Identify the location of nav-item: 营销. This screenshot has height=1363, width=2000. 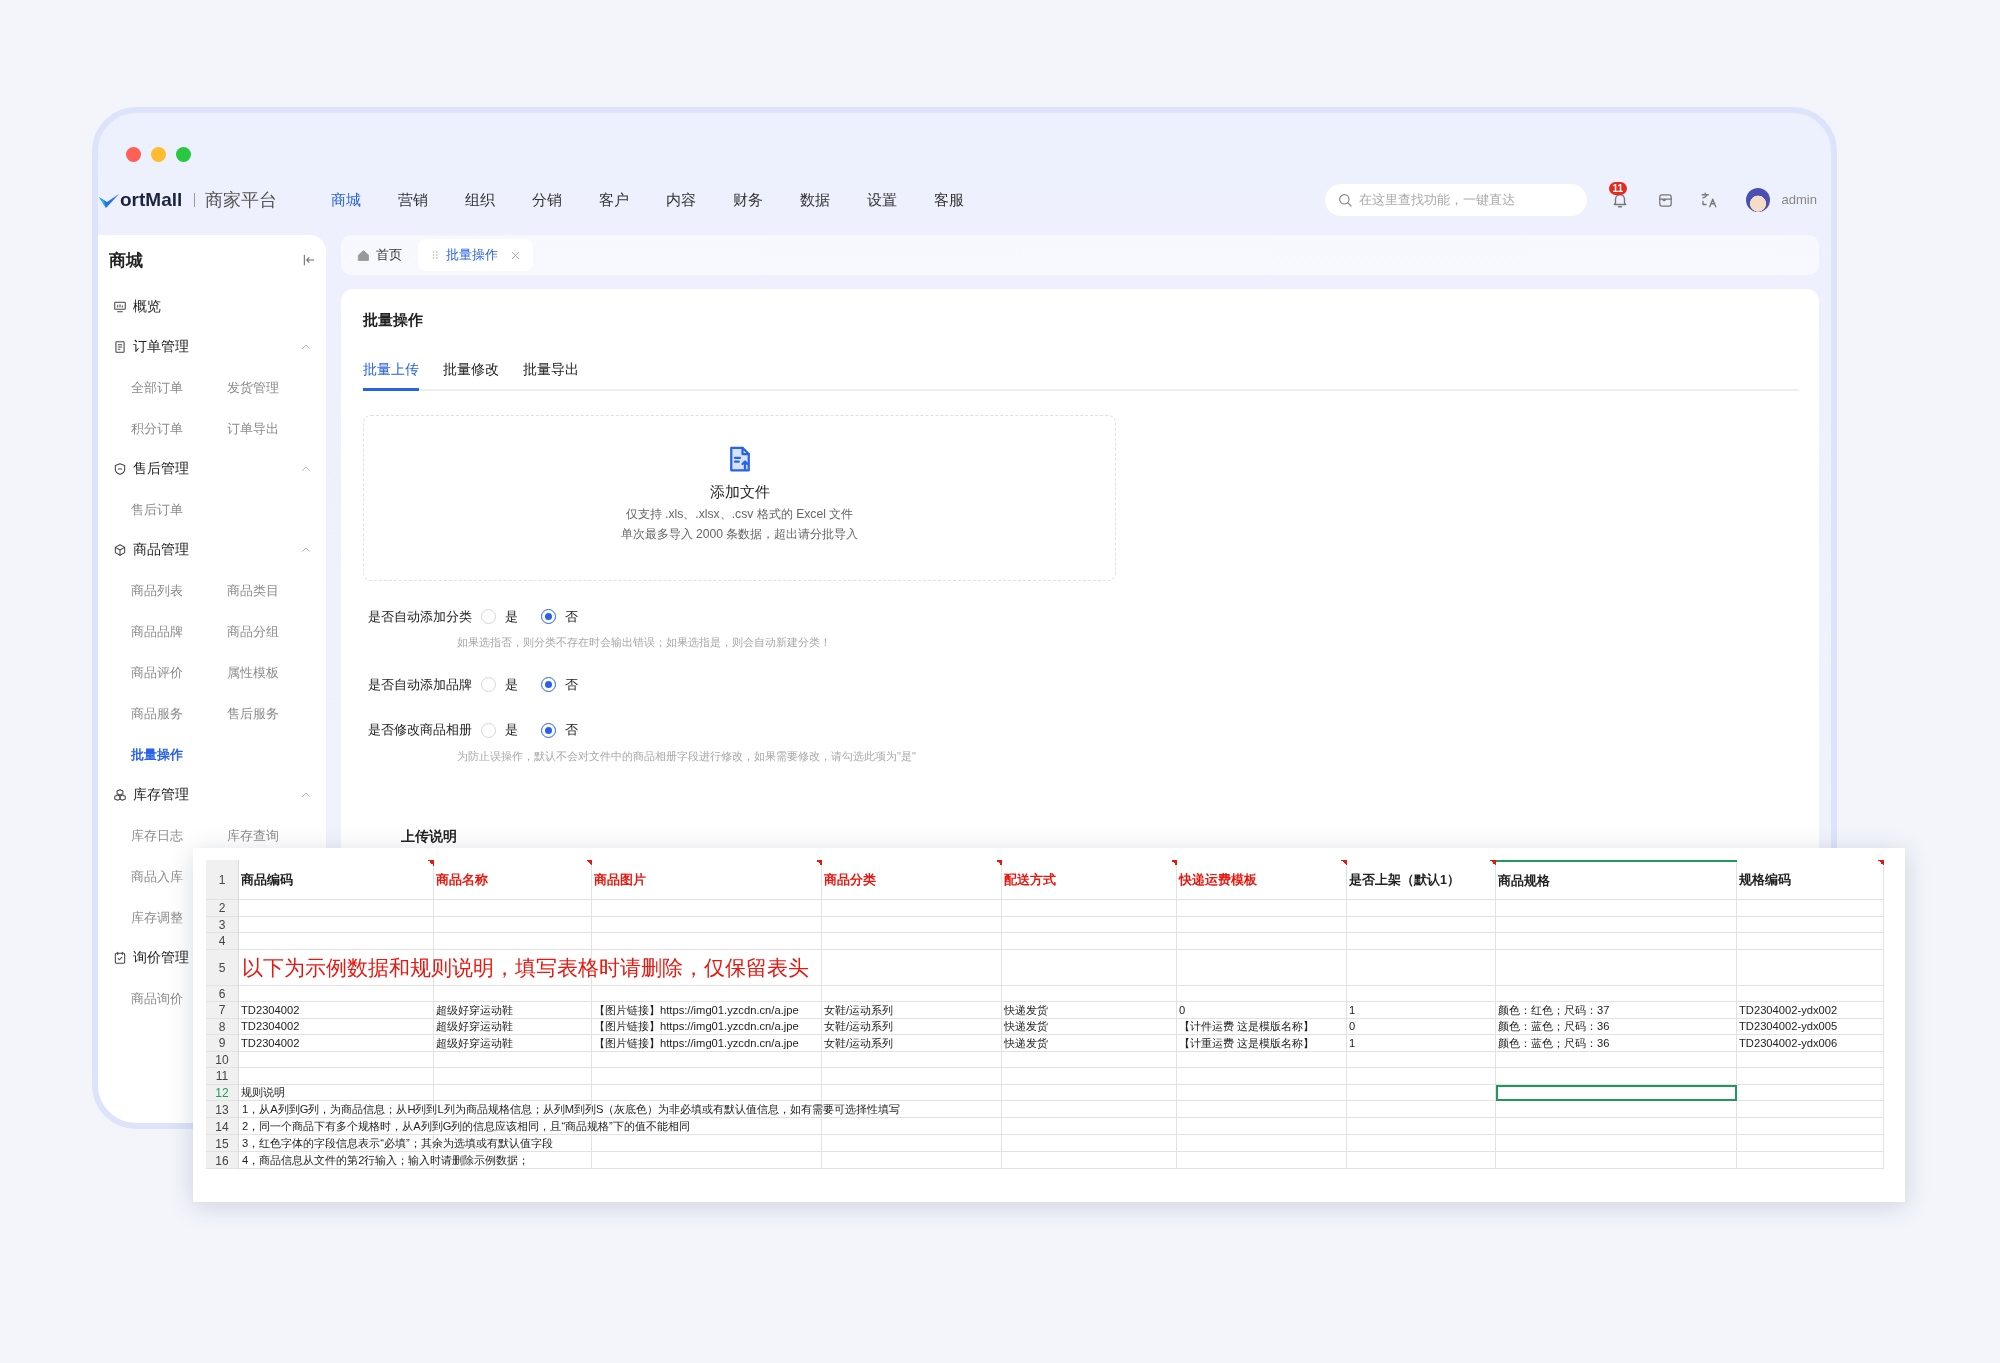
(413, 200).